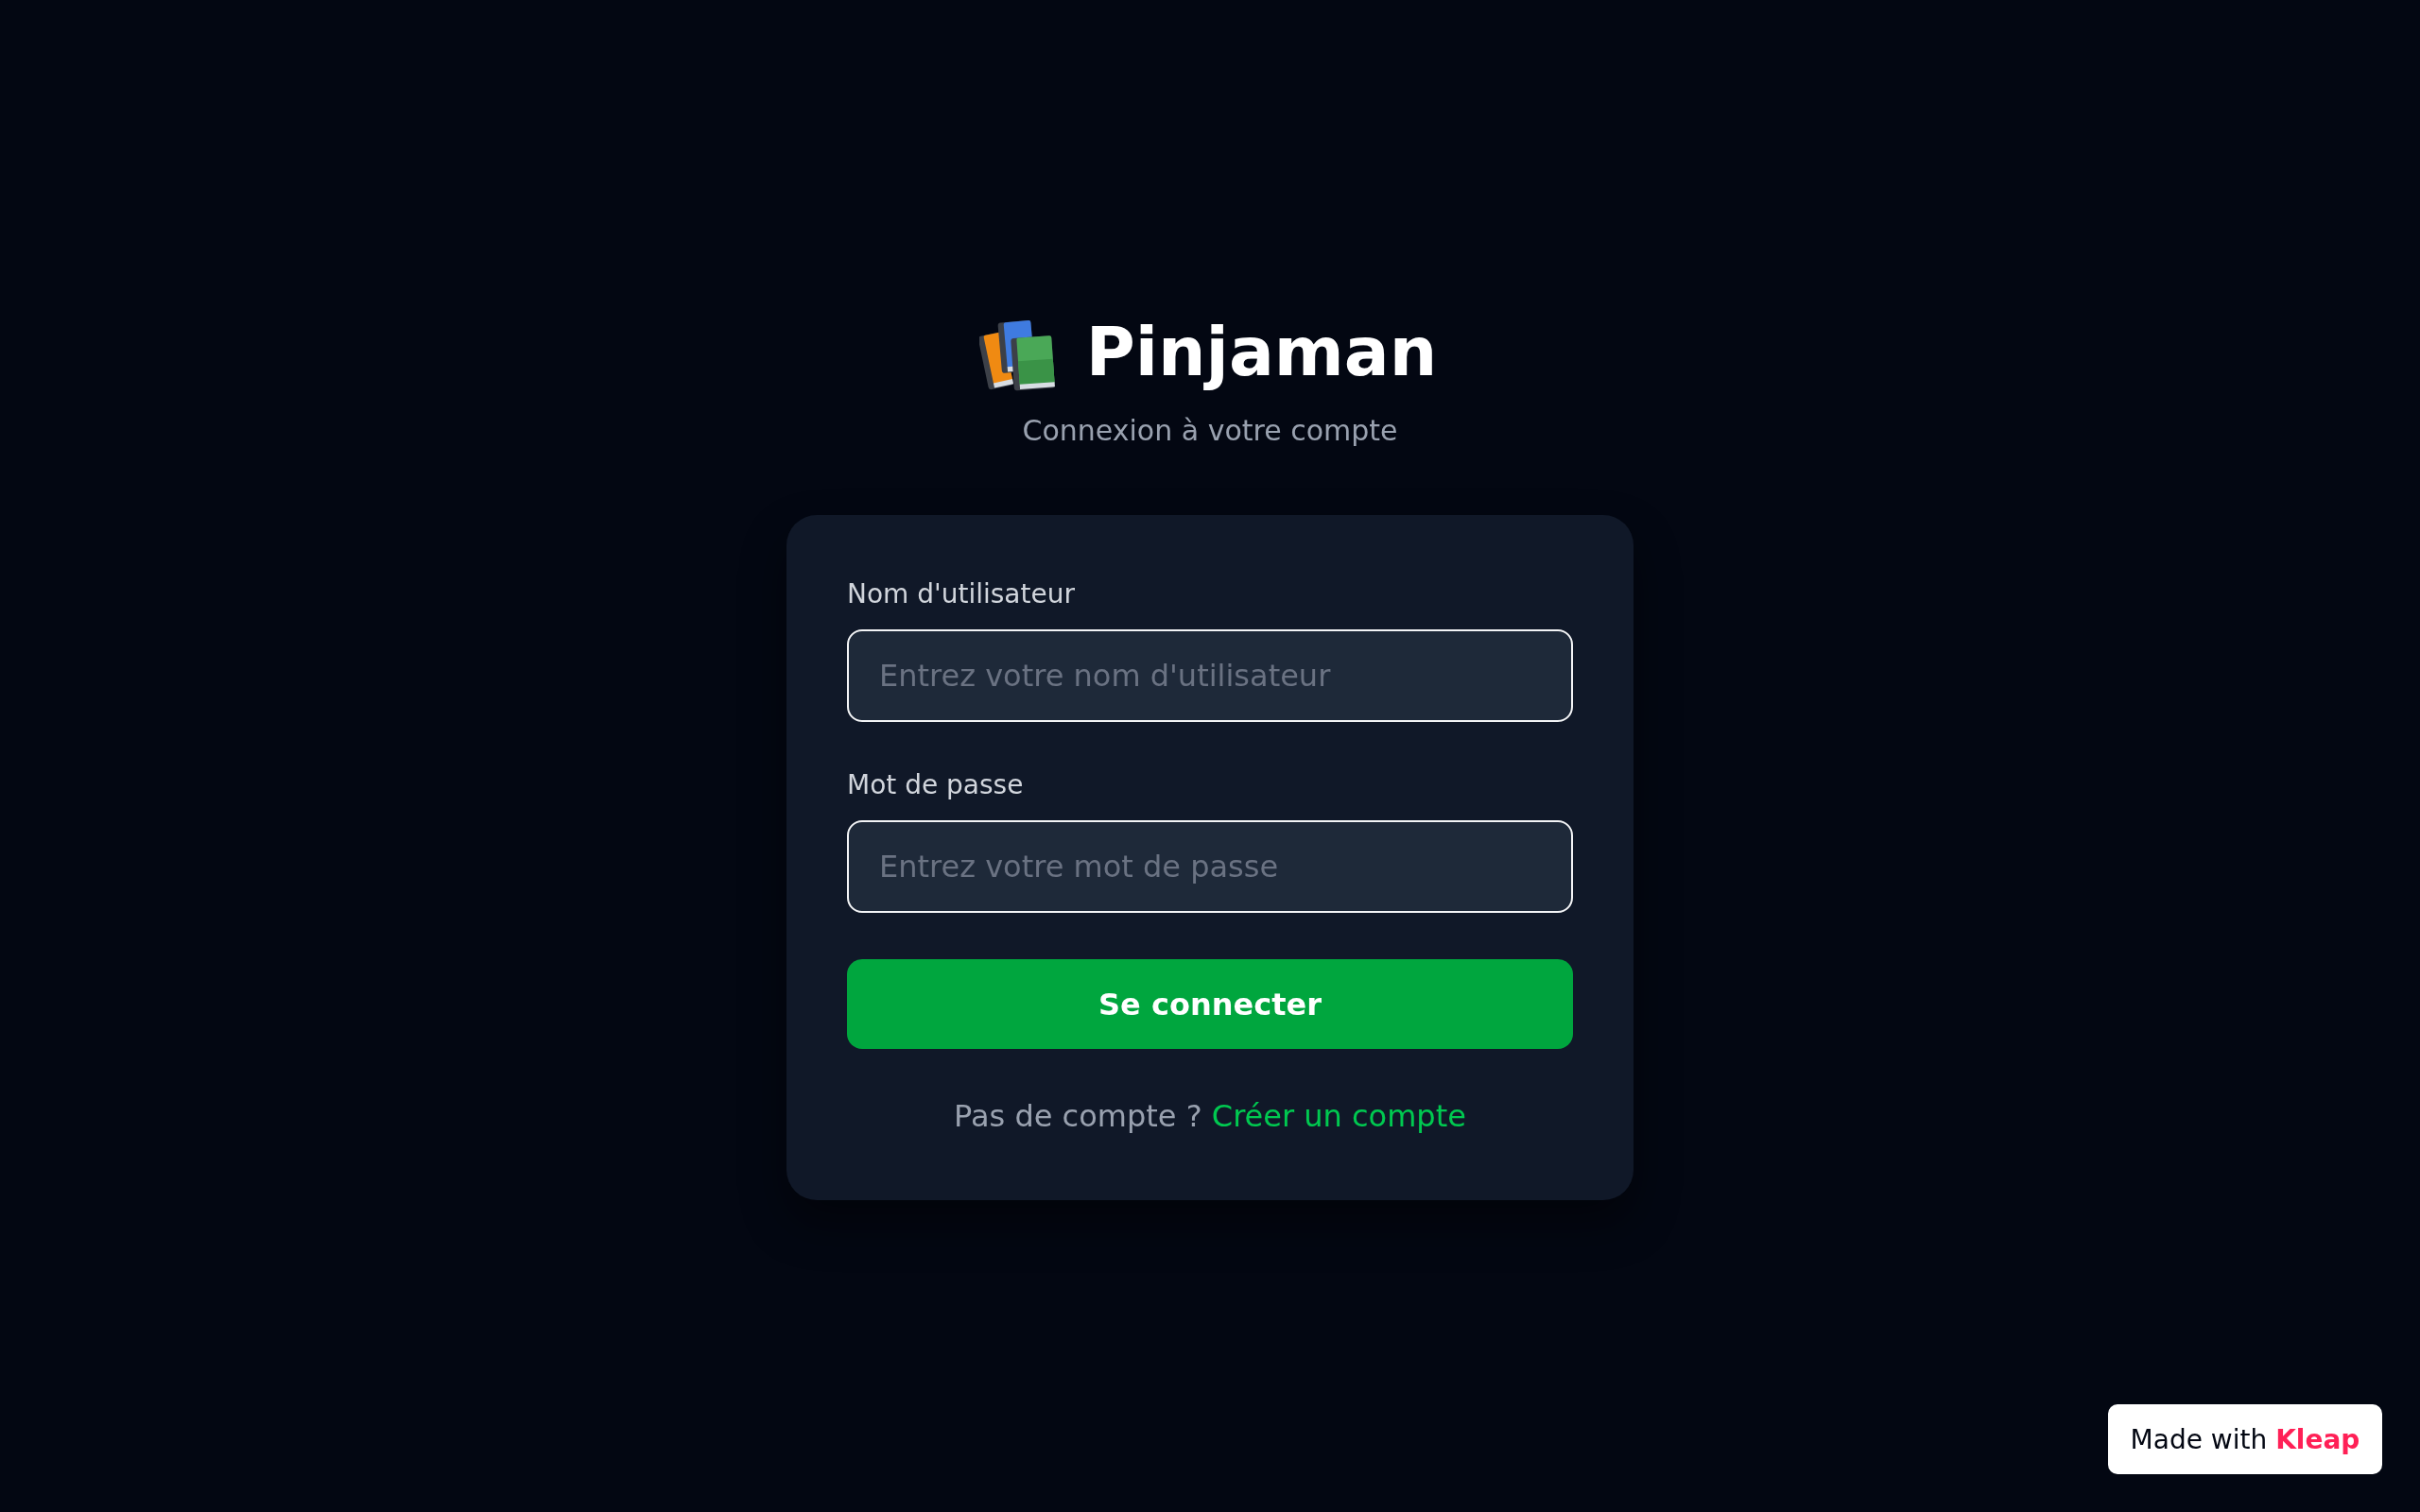 The image size is (2420, 1512). I want to click on signup-prompt: Pas de compte ?, so click(1078, 1116).